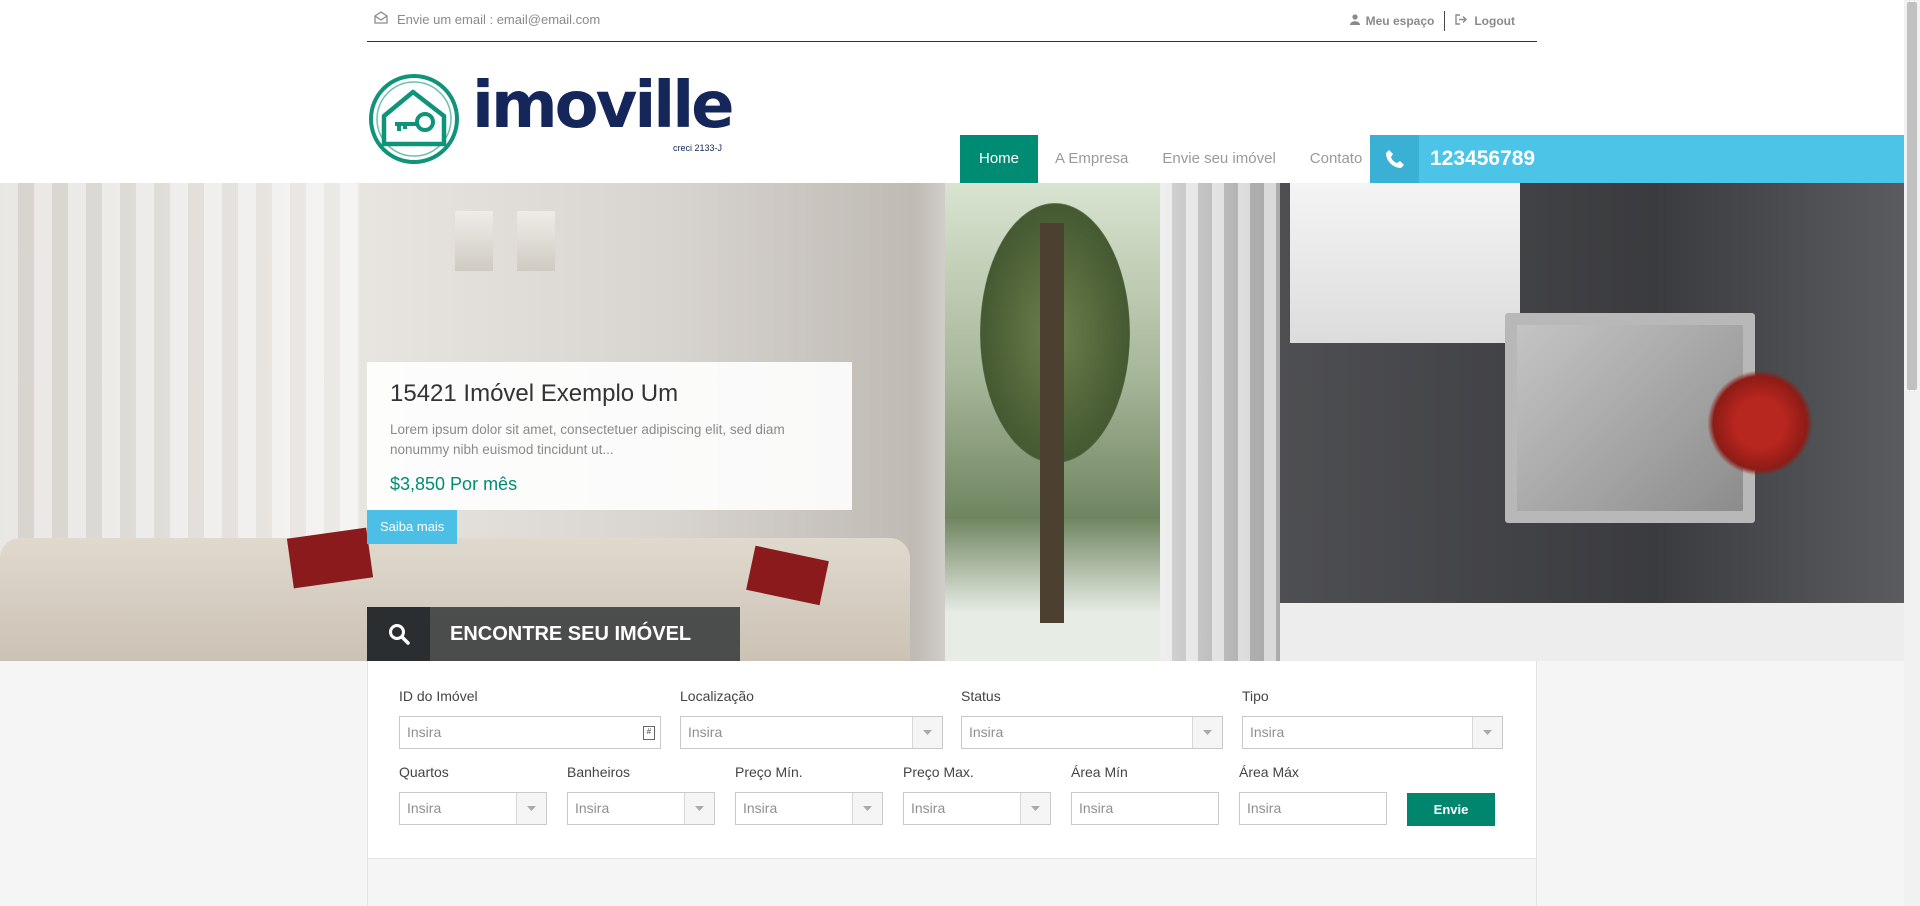 The height and width of the screenshot is (906, 1920). I want to click on hero-image-cabinet, so click(1405, 263).